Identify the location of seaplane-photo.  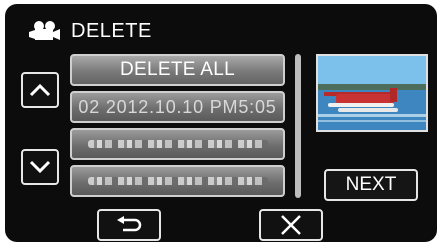
(372, 93).